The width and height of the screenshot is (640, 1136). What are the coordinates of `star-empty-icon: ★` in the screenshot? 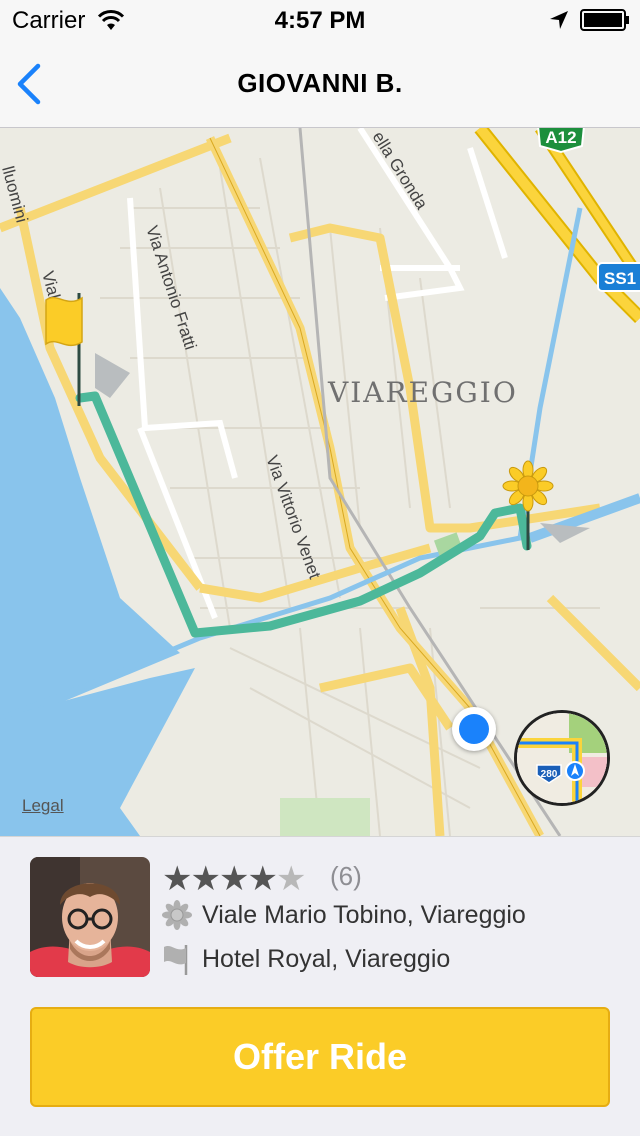 It's located at (291, 879).